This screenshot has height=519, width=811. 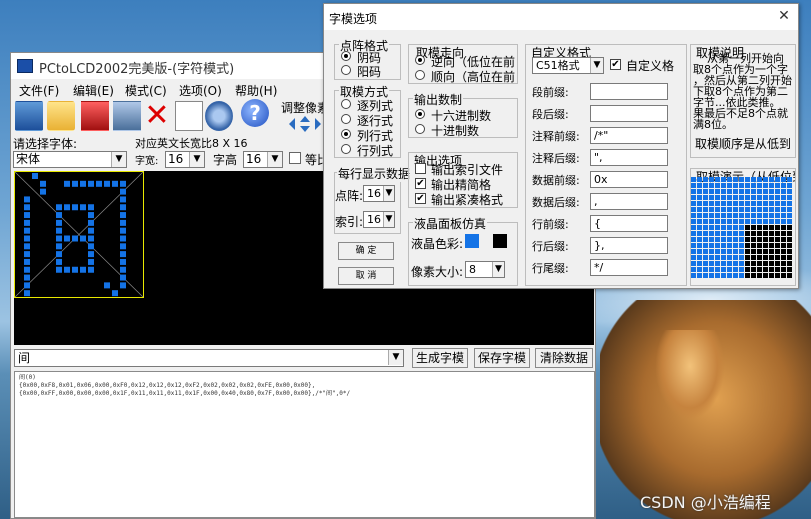 What do you see at coordinates (346, 70) in the screenshot?
I see `matrix-yang-radio` at bounding box center [346, 70].